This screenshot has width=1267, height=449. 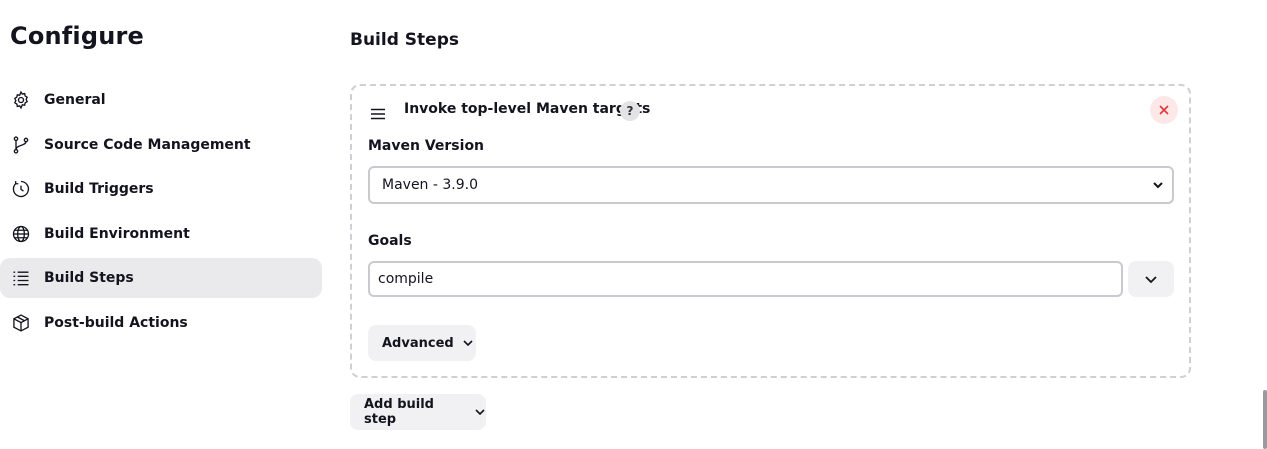 I want to click on close-icon, so click(x=1164, y=110).